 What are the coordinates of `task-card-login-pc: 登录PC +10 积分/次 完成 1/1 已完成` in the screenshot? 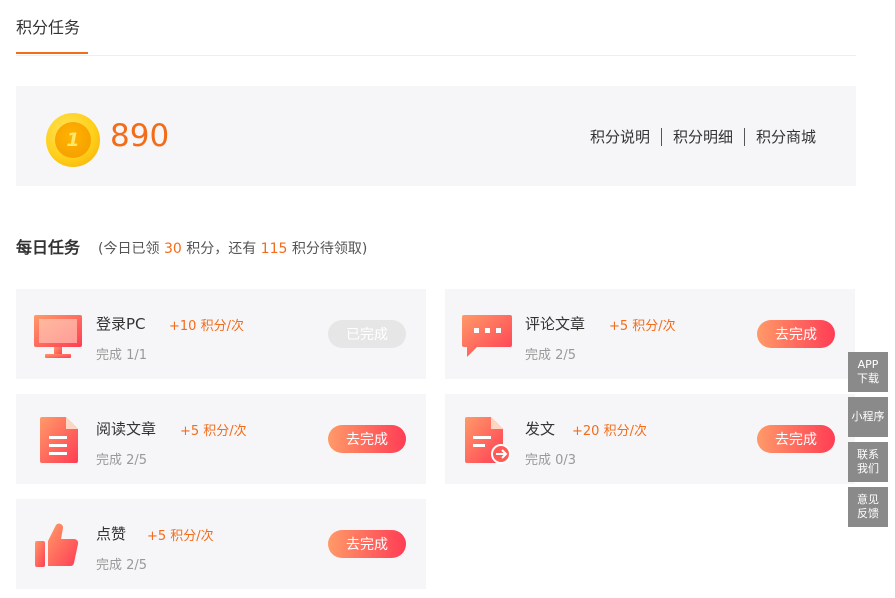 It's located at (221, 334).